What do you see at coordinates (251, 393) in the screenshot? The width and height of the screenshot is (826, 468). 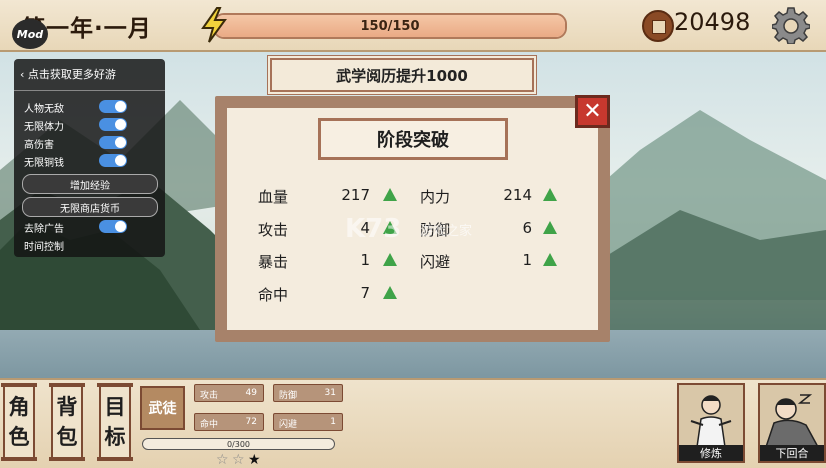 I see `mini-stat-value: 49` at bounding box center [251, 393].